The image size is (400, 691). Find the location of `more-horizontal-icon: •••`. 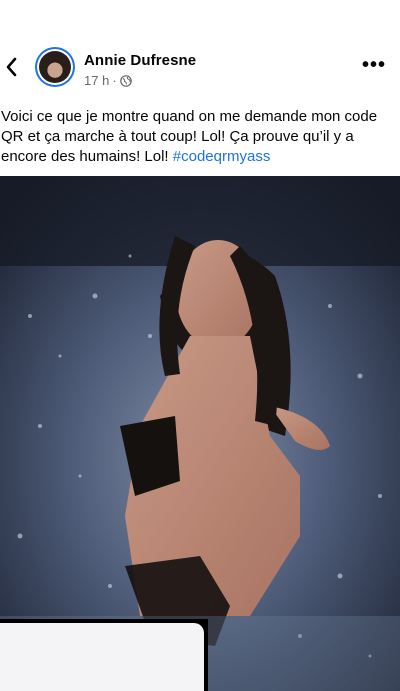

more-horizontal-icon: ••• is located at coordinates (373, 65).